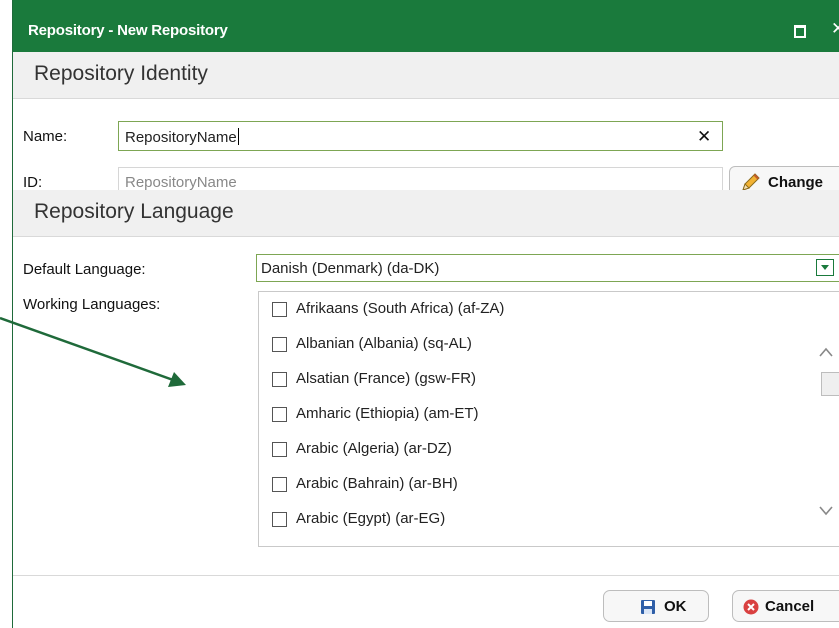 This screenshot has width=839, height=628. I want to click on chevron-down-icon, so click(825, 267).